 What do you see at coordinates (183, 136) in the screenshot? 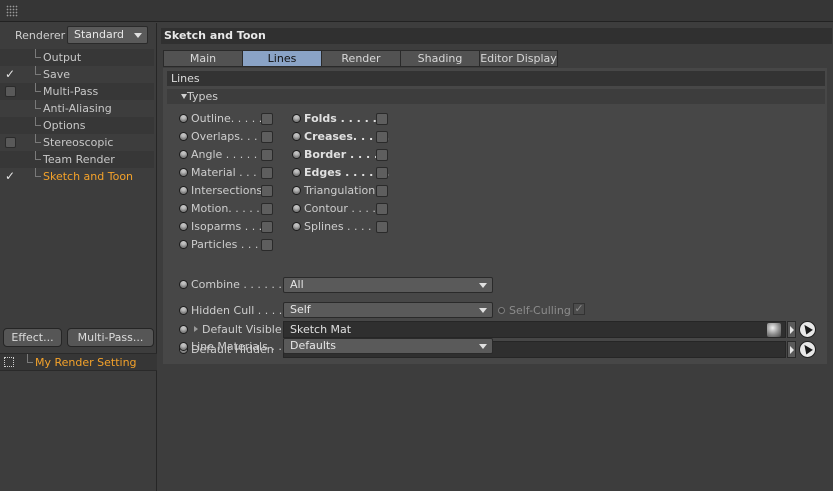
I see `overlaps-radio` at bounding box center [183, 136].